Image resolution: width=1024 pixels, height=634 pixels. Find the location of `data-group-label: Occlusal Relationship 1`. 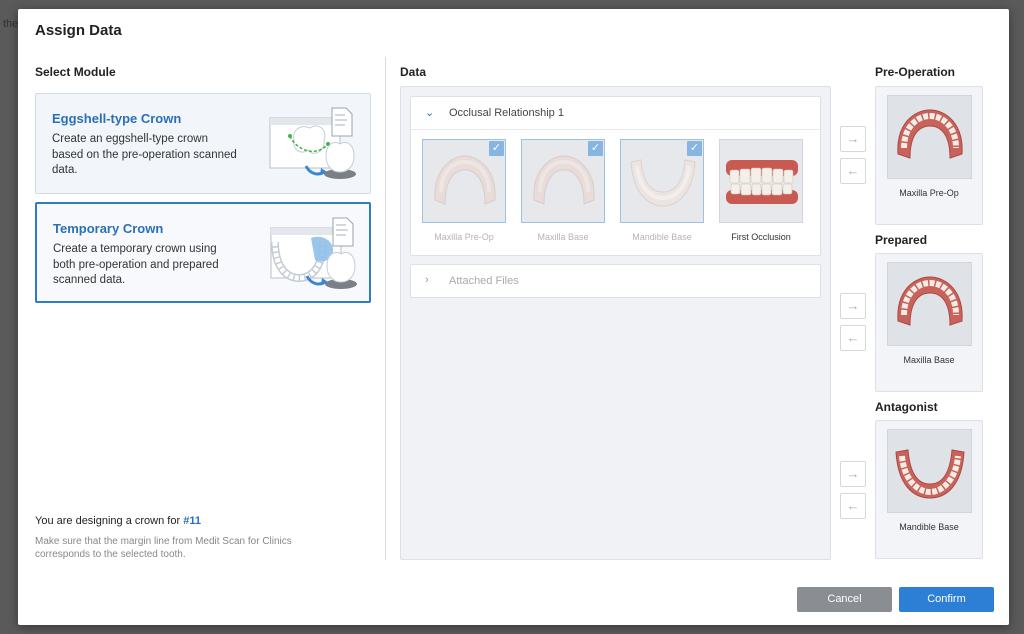

data-group-label: Occlusal Relationship 1 is located at coordinates (506, 113).